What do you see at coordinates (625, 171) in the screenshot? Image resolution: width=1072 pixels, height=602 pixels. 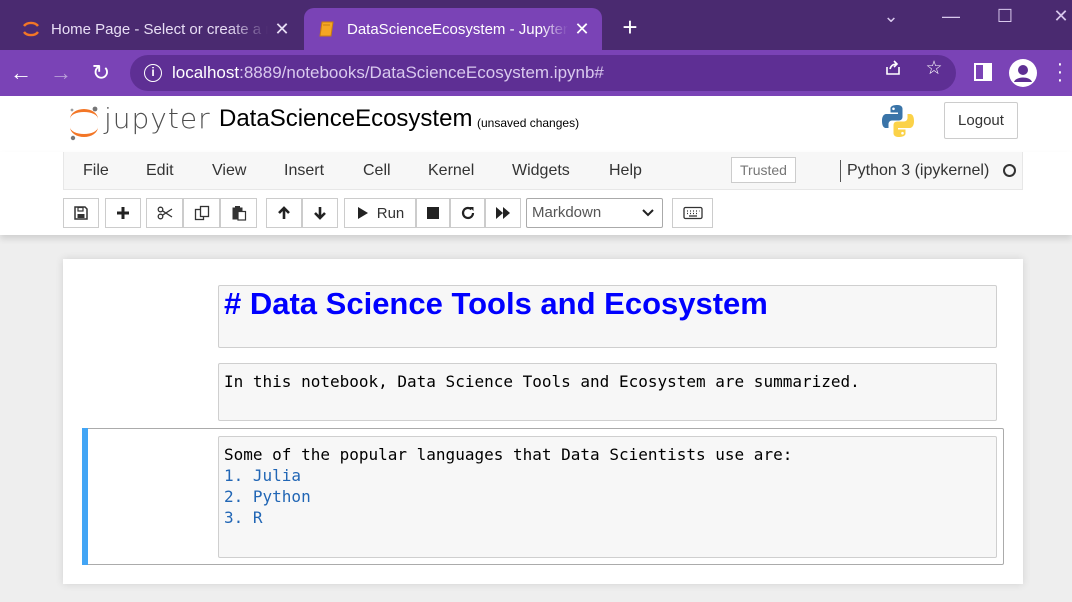 I see `menu-help: Help` at bounding box center [625, 171].